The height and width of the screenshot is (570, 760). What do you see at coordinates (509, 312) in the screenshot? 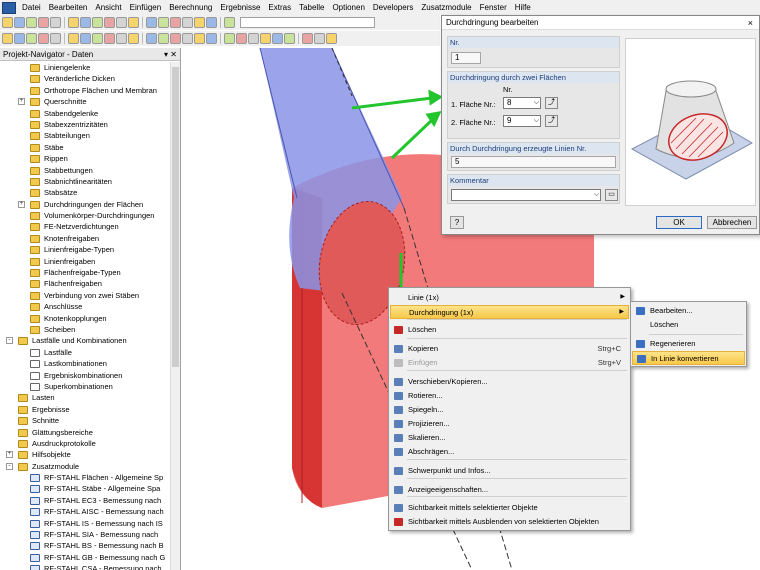
I see `context-menu-item: Durchdringung (1x) ▶` at bounding box center [509, 312].